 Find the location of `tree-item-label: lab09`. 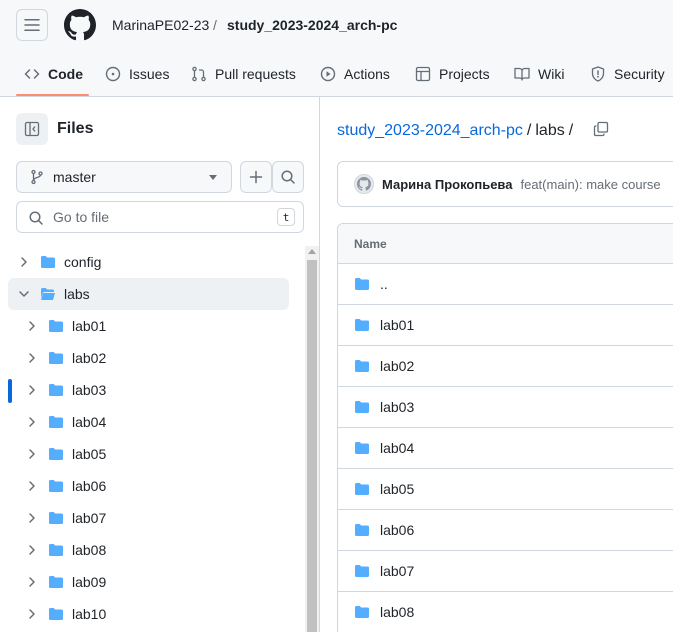

tree-item-label: lab09 is located at coordinates (89, 582).